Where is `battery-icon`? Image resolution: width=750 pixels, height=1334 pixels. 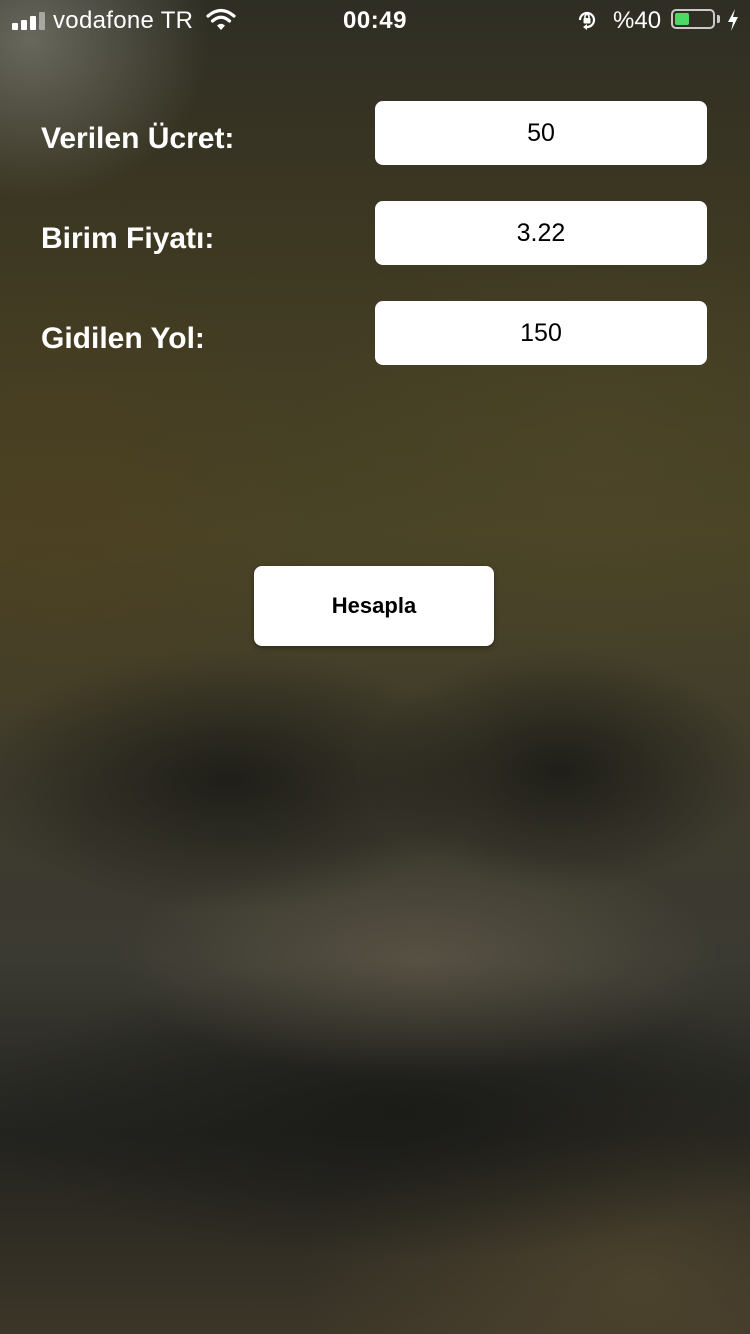 battery-icon is located at coordinates (693, 19).